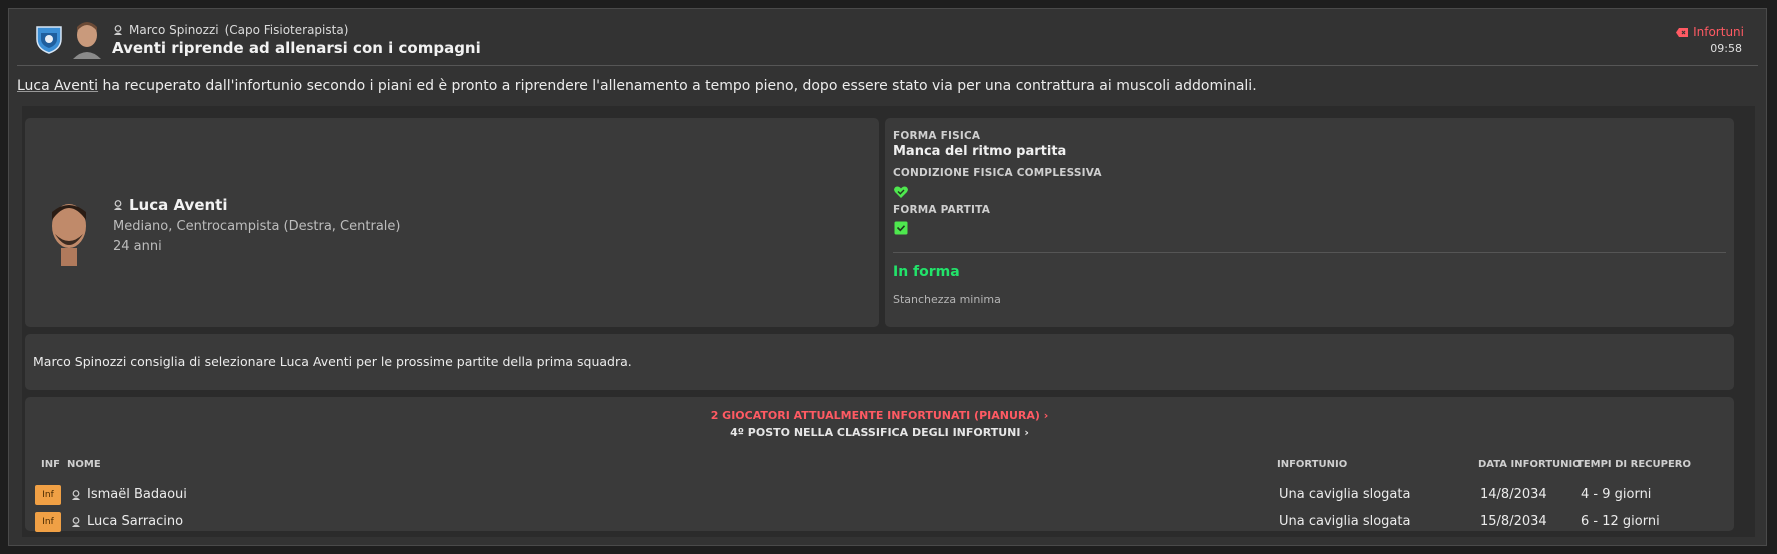  What do you see at coordinates (135, 521) in the screenshot?
I see `row-player-name: Luca Sarracino` at bounding box center [135, 521].